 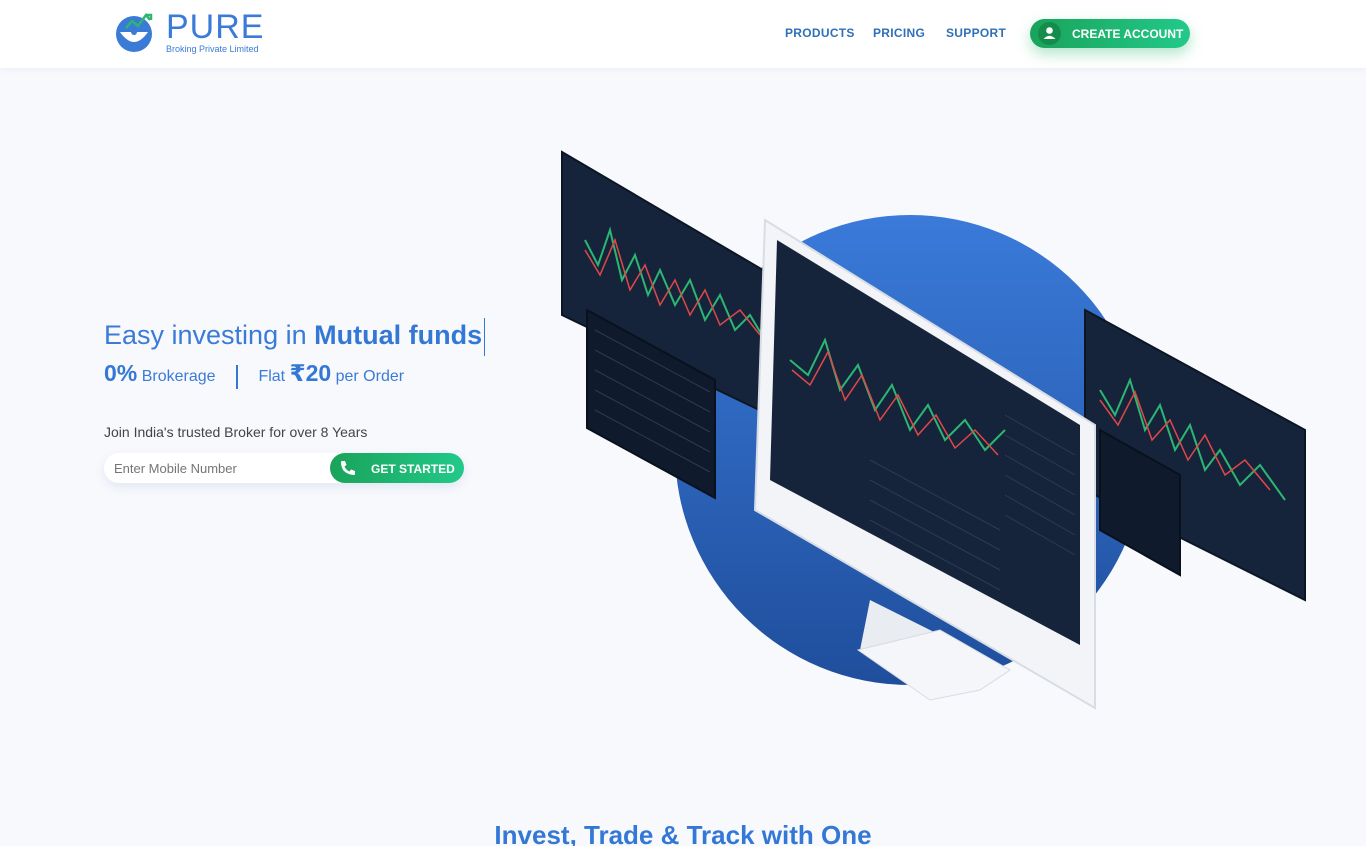 I want to click on flat-label: Flat, so click(x=272, y=376).